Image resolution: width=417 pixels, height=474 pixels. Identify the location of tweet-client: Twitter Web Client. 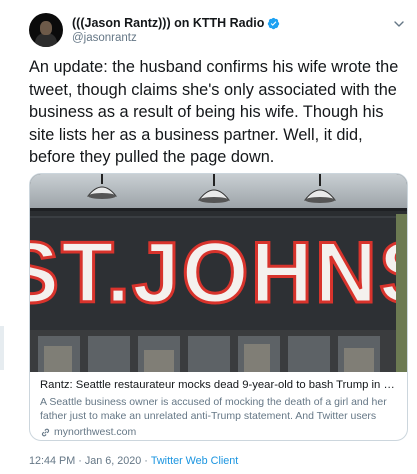
(194, 461).